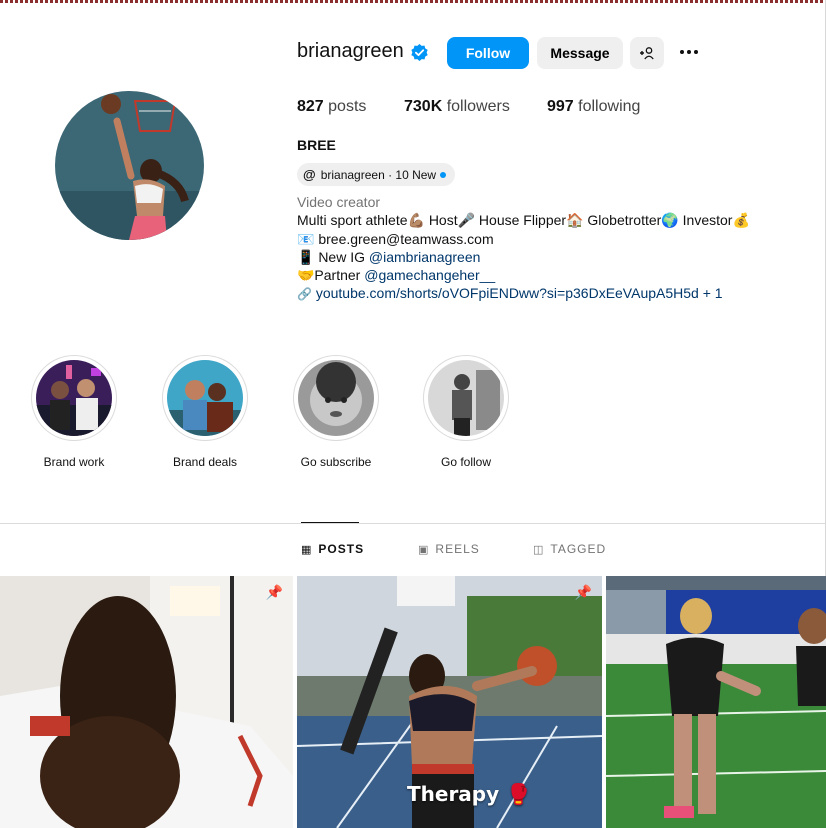 This screenshot has width=826, height=828. Describe the element at coordinates (413, 1) in the screenshot. I see `top-border` at that location.